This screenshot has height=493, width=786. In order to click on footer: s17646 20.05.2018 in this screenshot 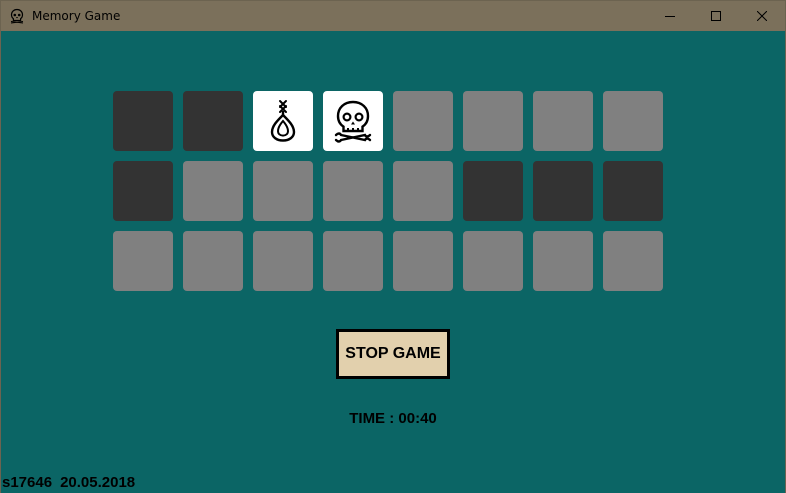, I will do `click(68, 482)`.